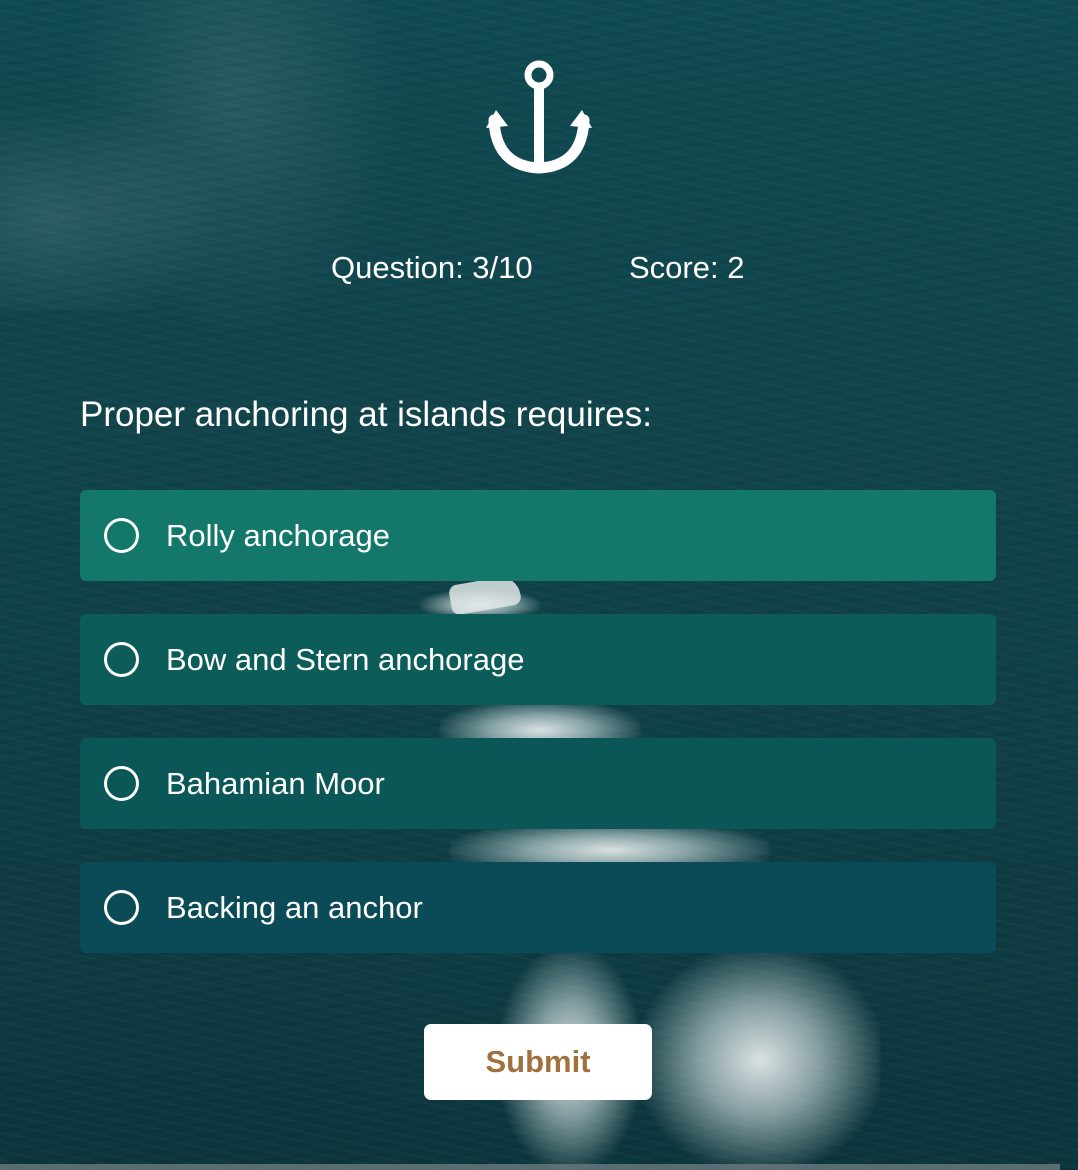 The image size is (1078, 1170). What do you see at coordinates (432, 267) in the screenshot?
I see `question-counter: Question: 3/10` at bounding box center [432, 267].